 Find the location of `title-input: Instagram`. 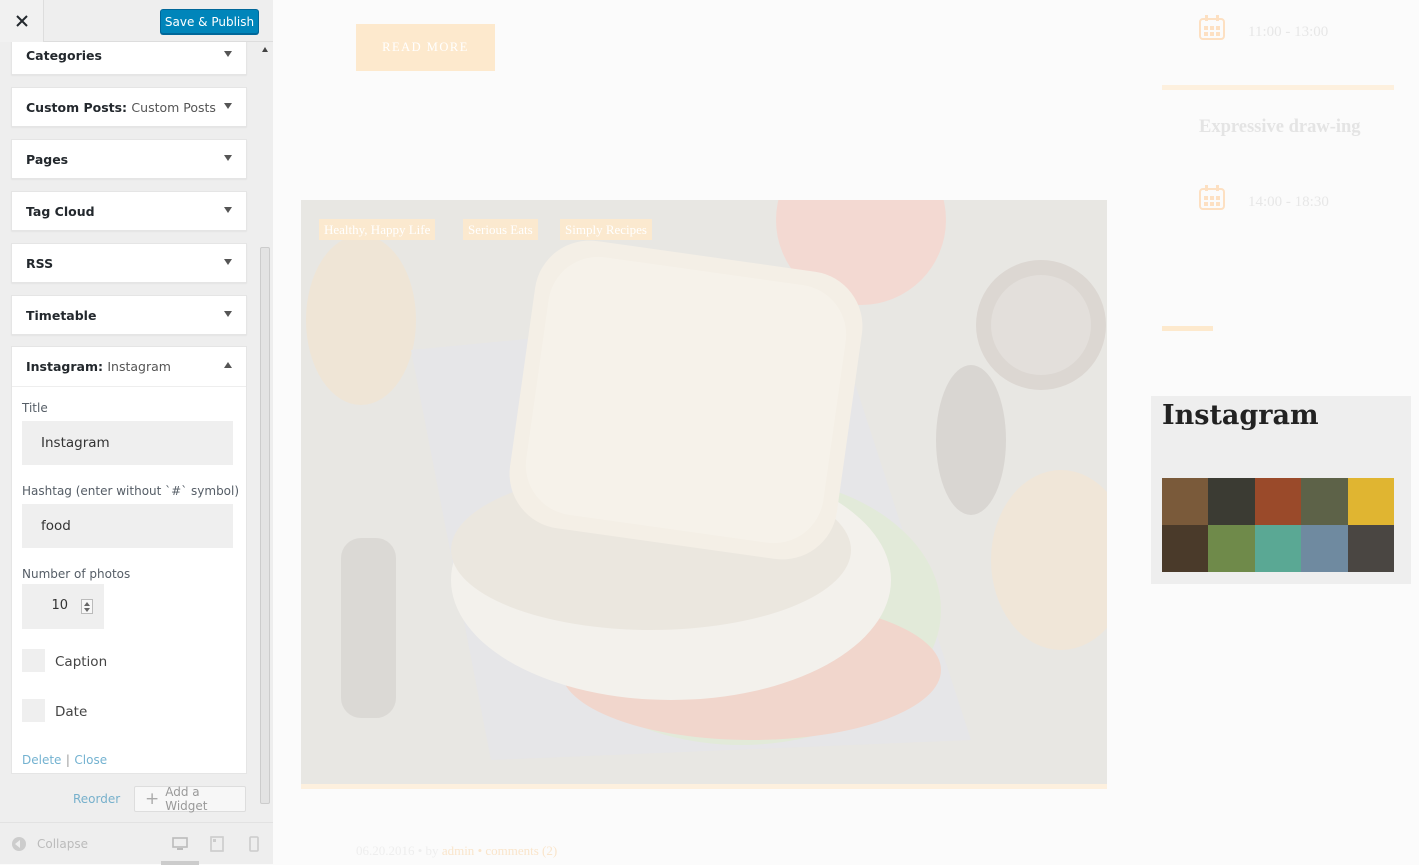

title-input: Instagram is located at coordinates (127, 443).